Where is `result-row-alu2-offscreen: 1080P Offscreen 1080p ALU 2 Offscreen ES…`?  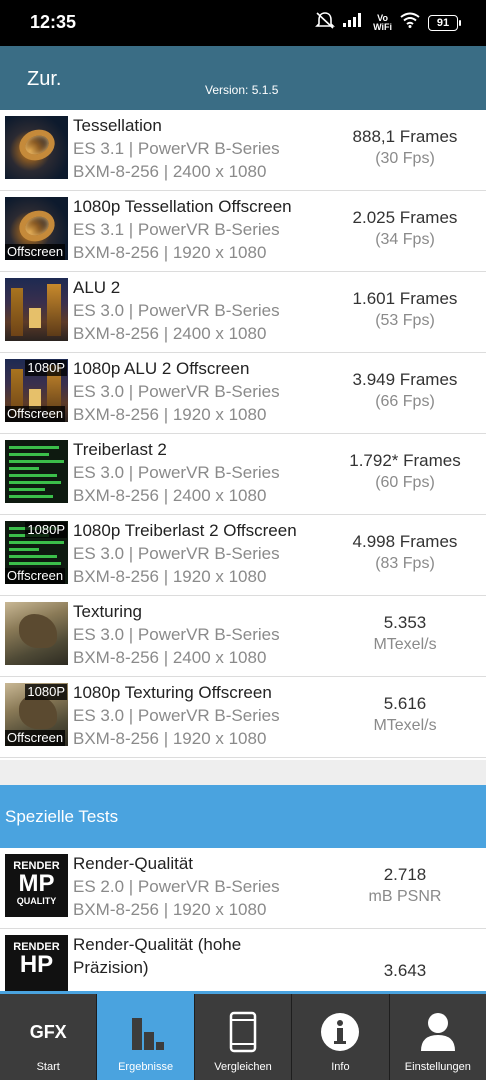 result-row-alu2-offscreen: 1080P Offscreen 1080p ALU 2 Offscreen ES… is located at coordinates (243, 393).